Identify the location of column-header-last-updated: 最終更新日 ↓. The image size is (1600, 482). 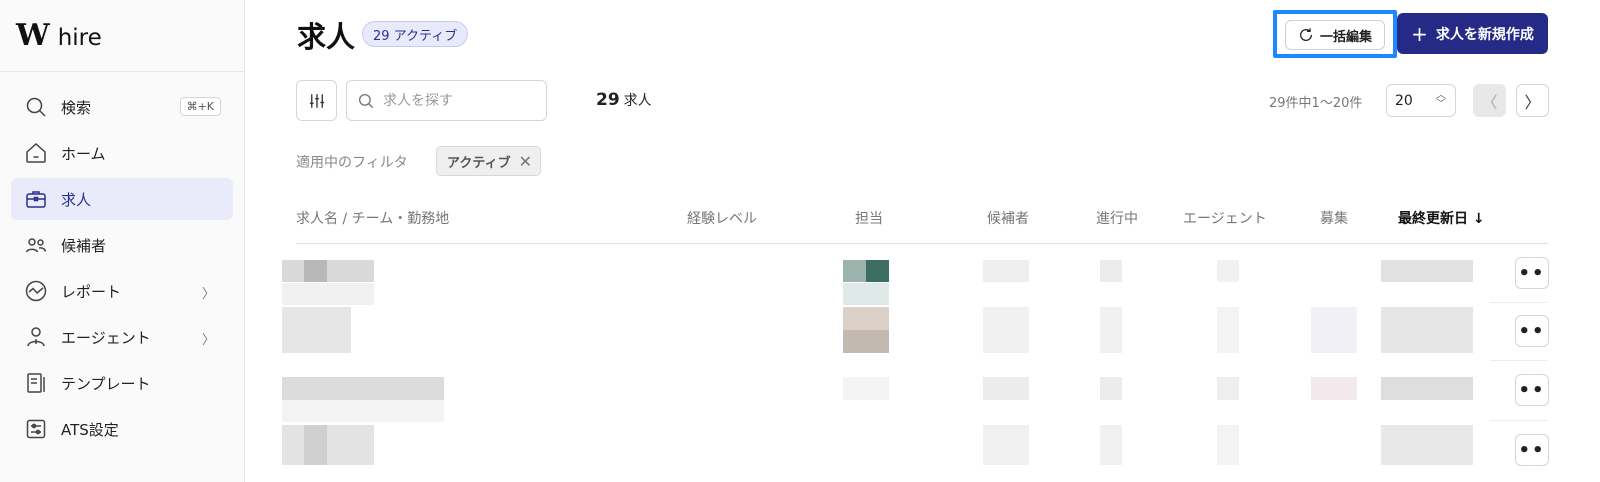
(1441, 218).